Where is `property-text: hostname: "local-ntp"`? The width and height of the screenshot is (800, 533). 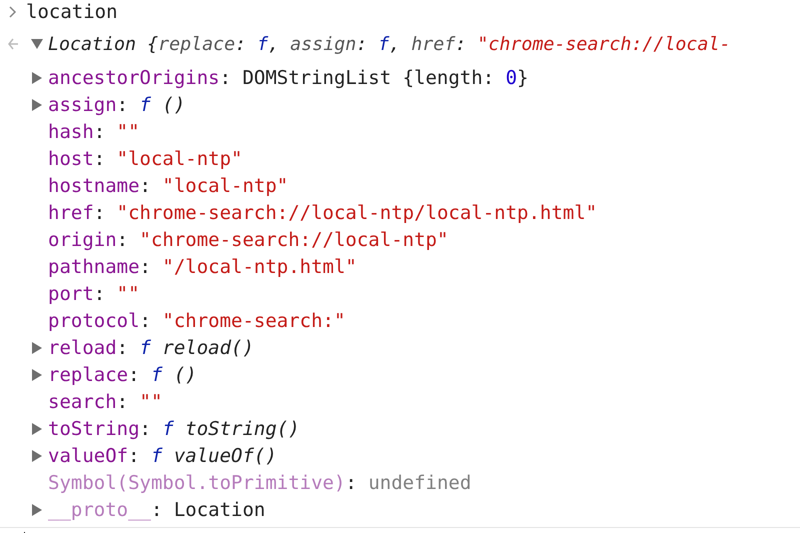
property-text: hostname: "local-ntp" is located at coordinates (168, 185).